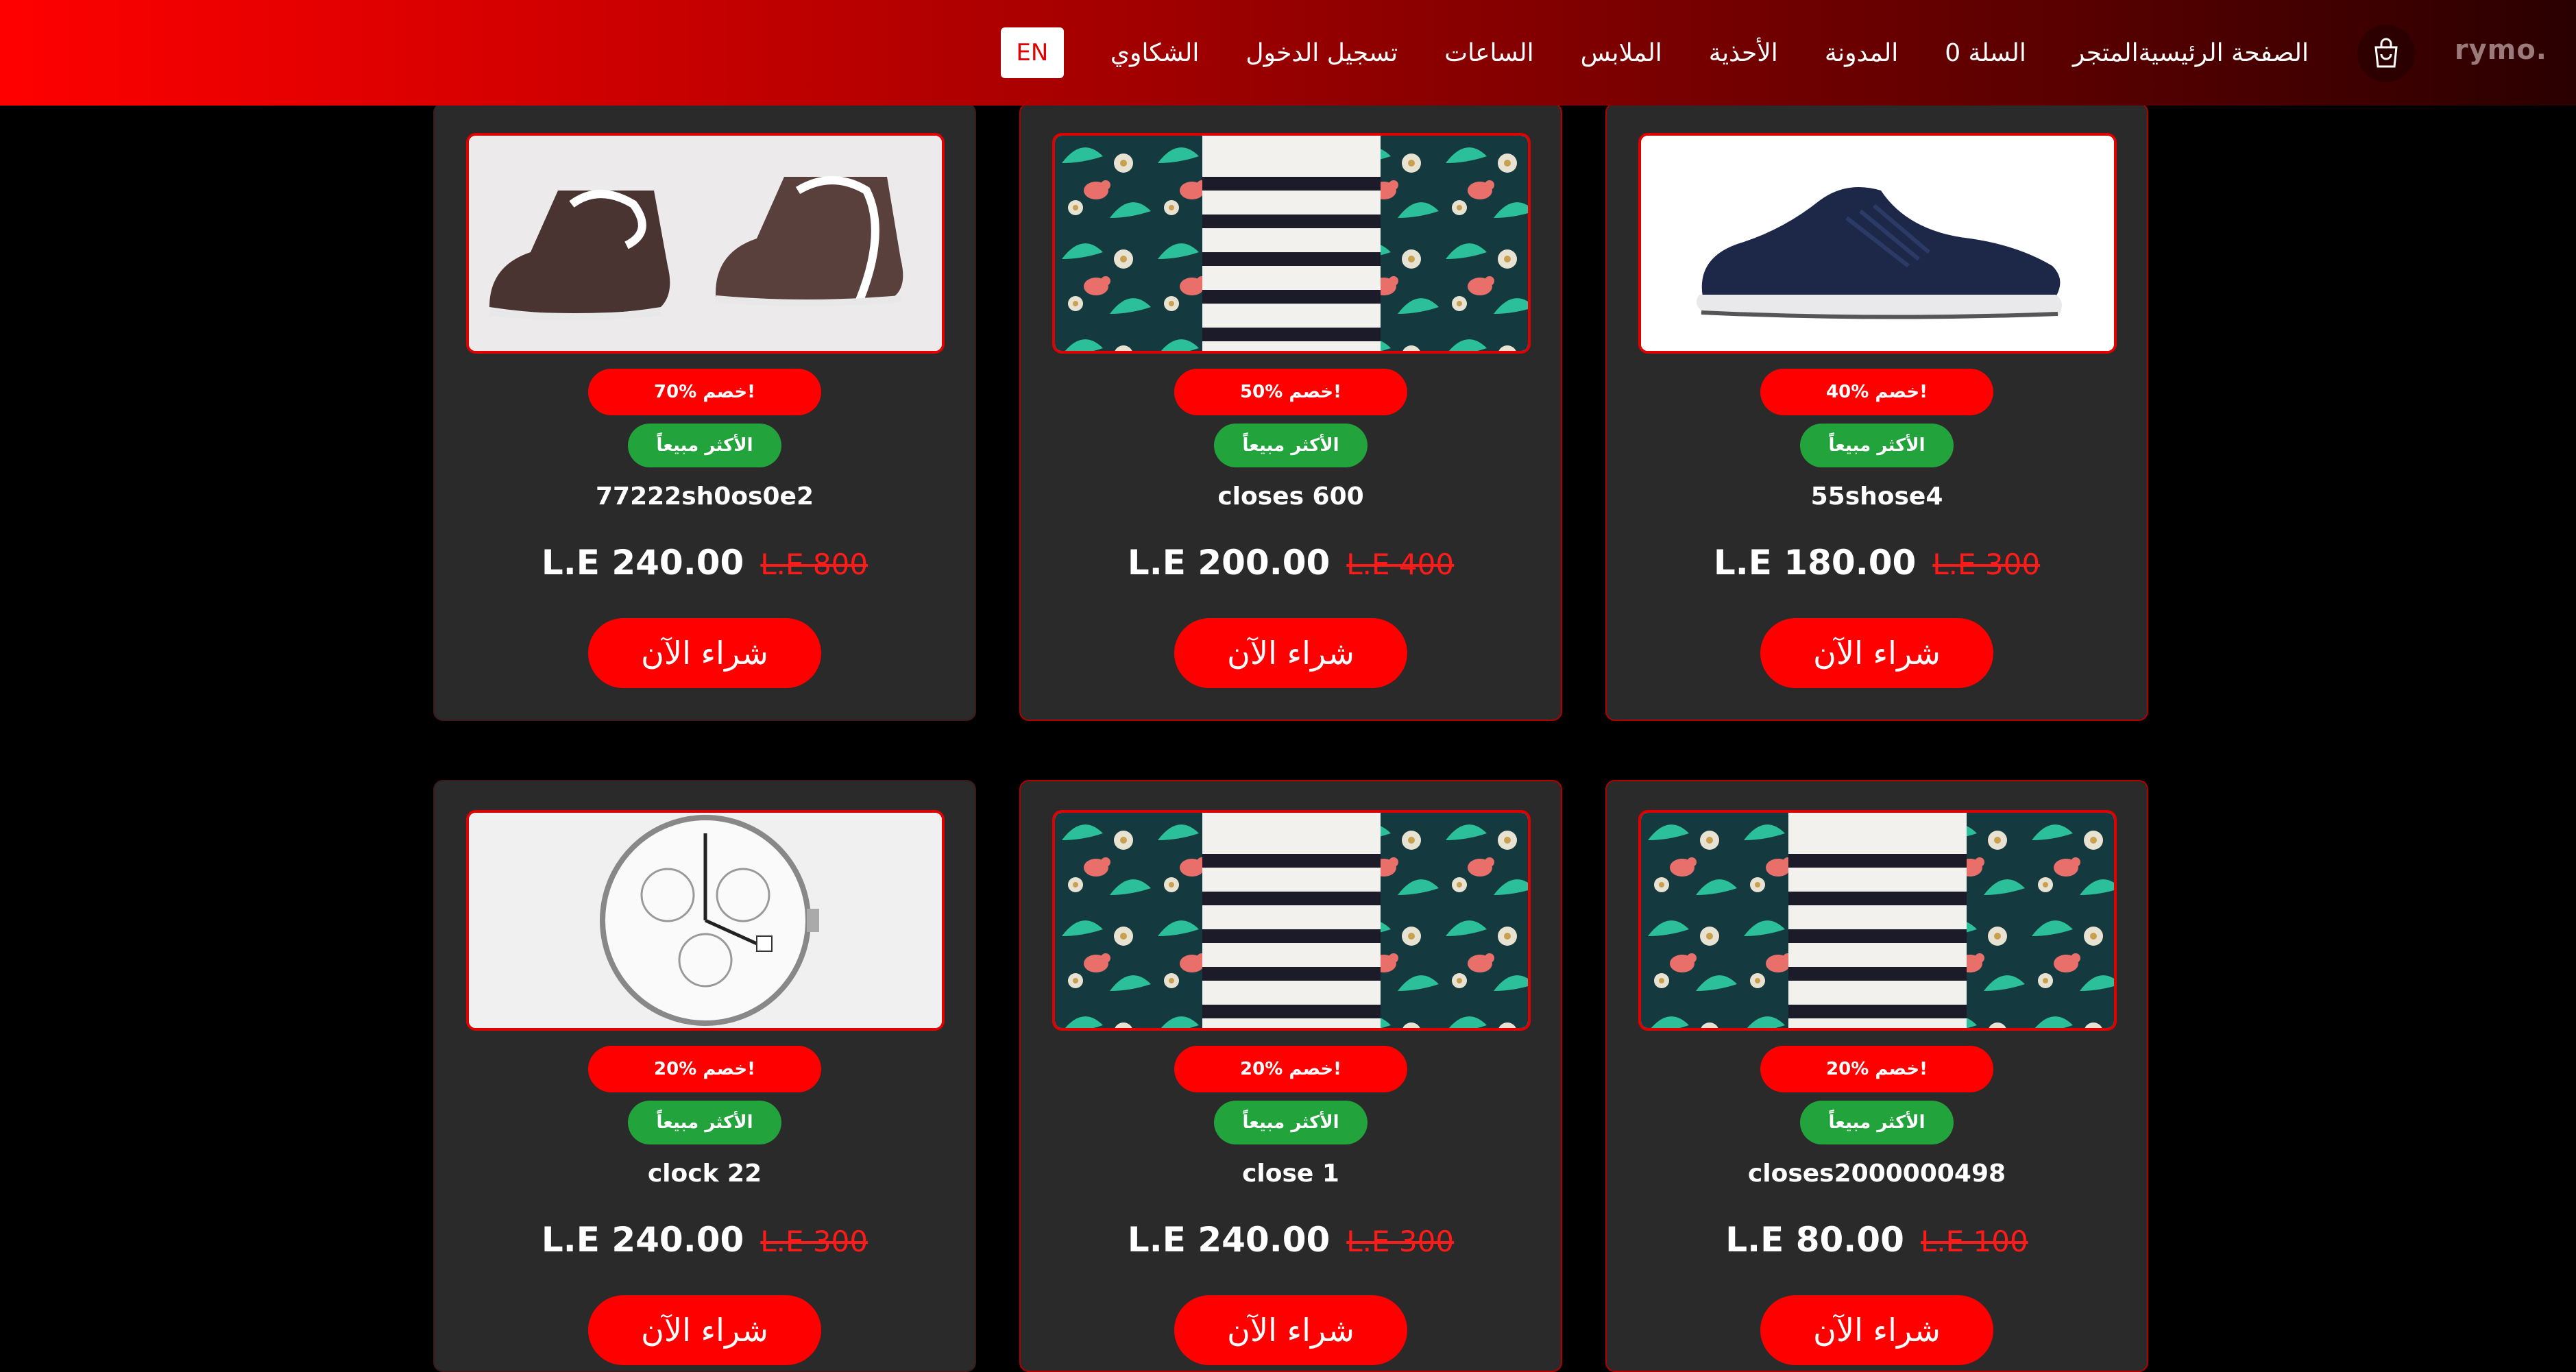 This screenshot has height=1372, width=2576. Describe the element at coordinates (1291, 1174) in the screenshot. I see `product-name: close 1` at that location.